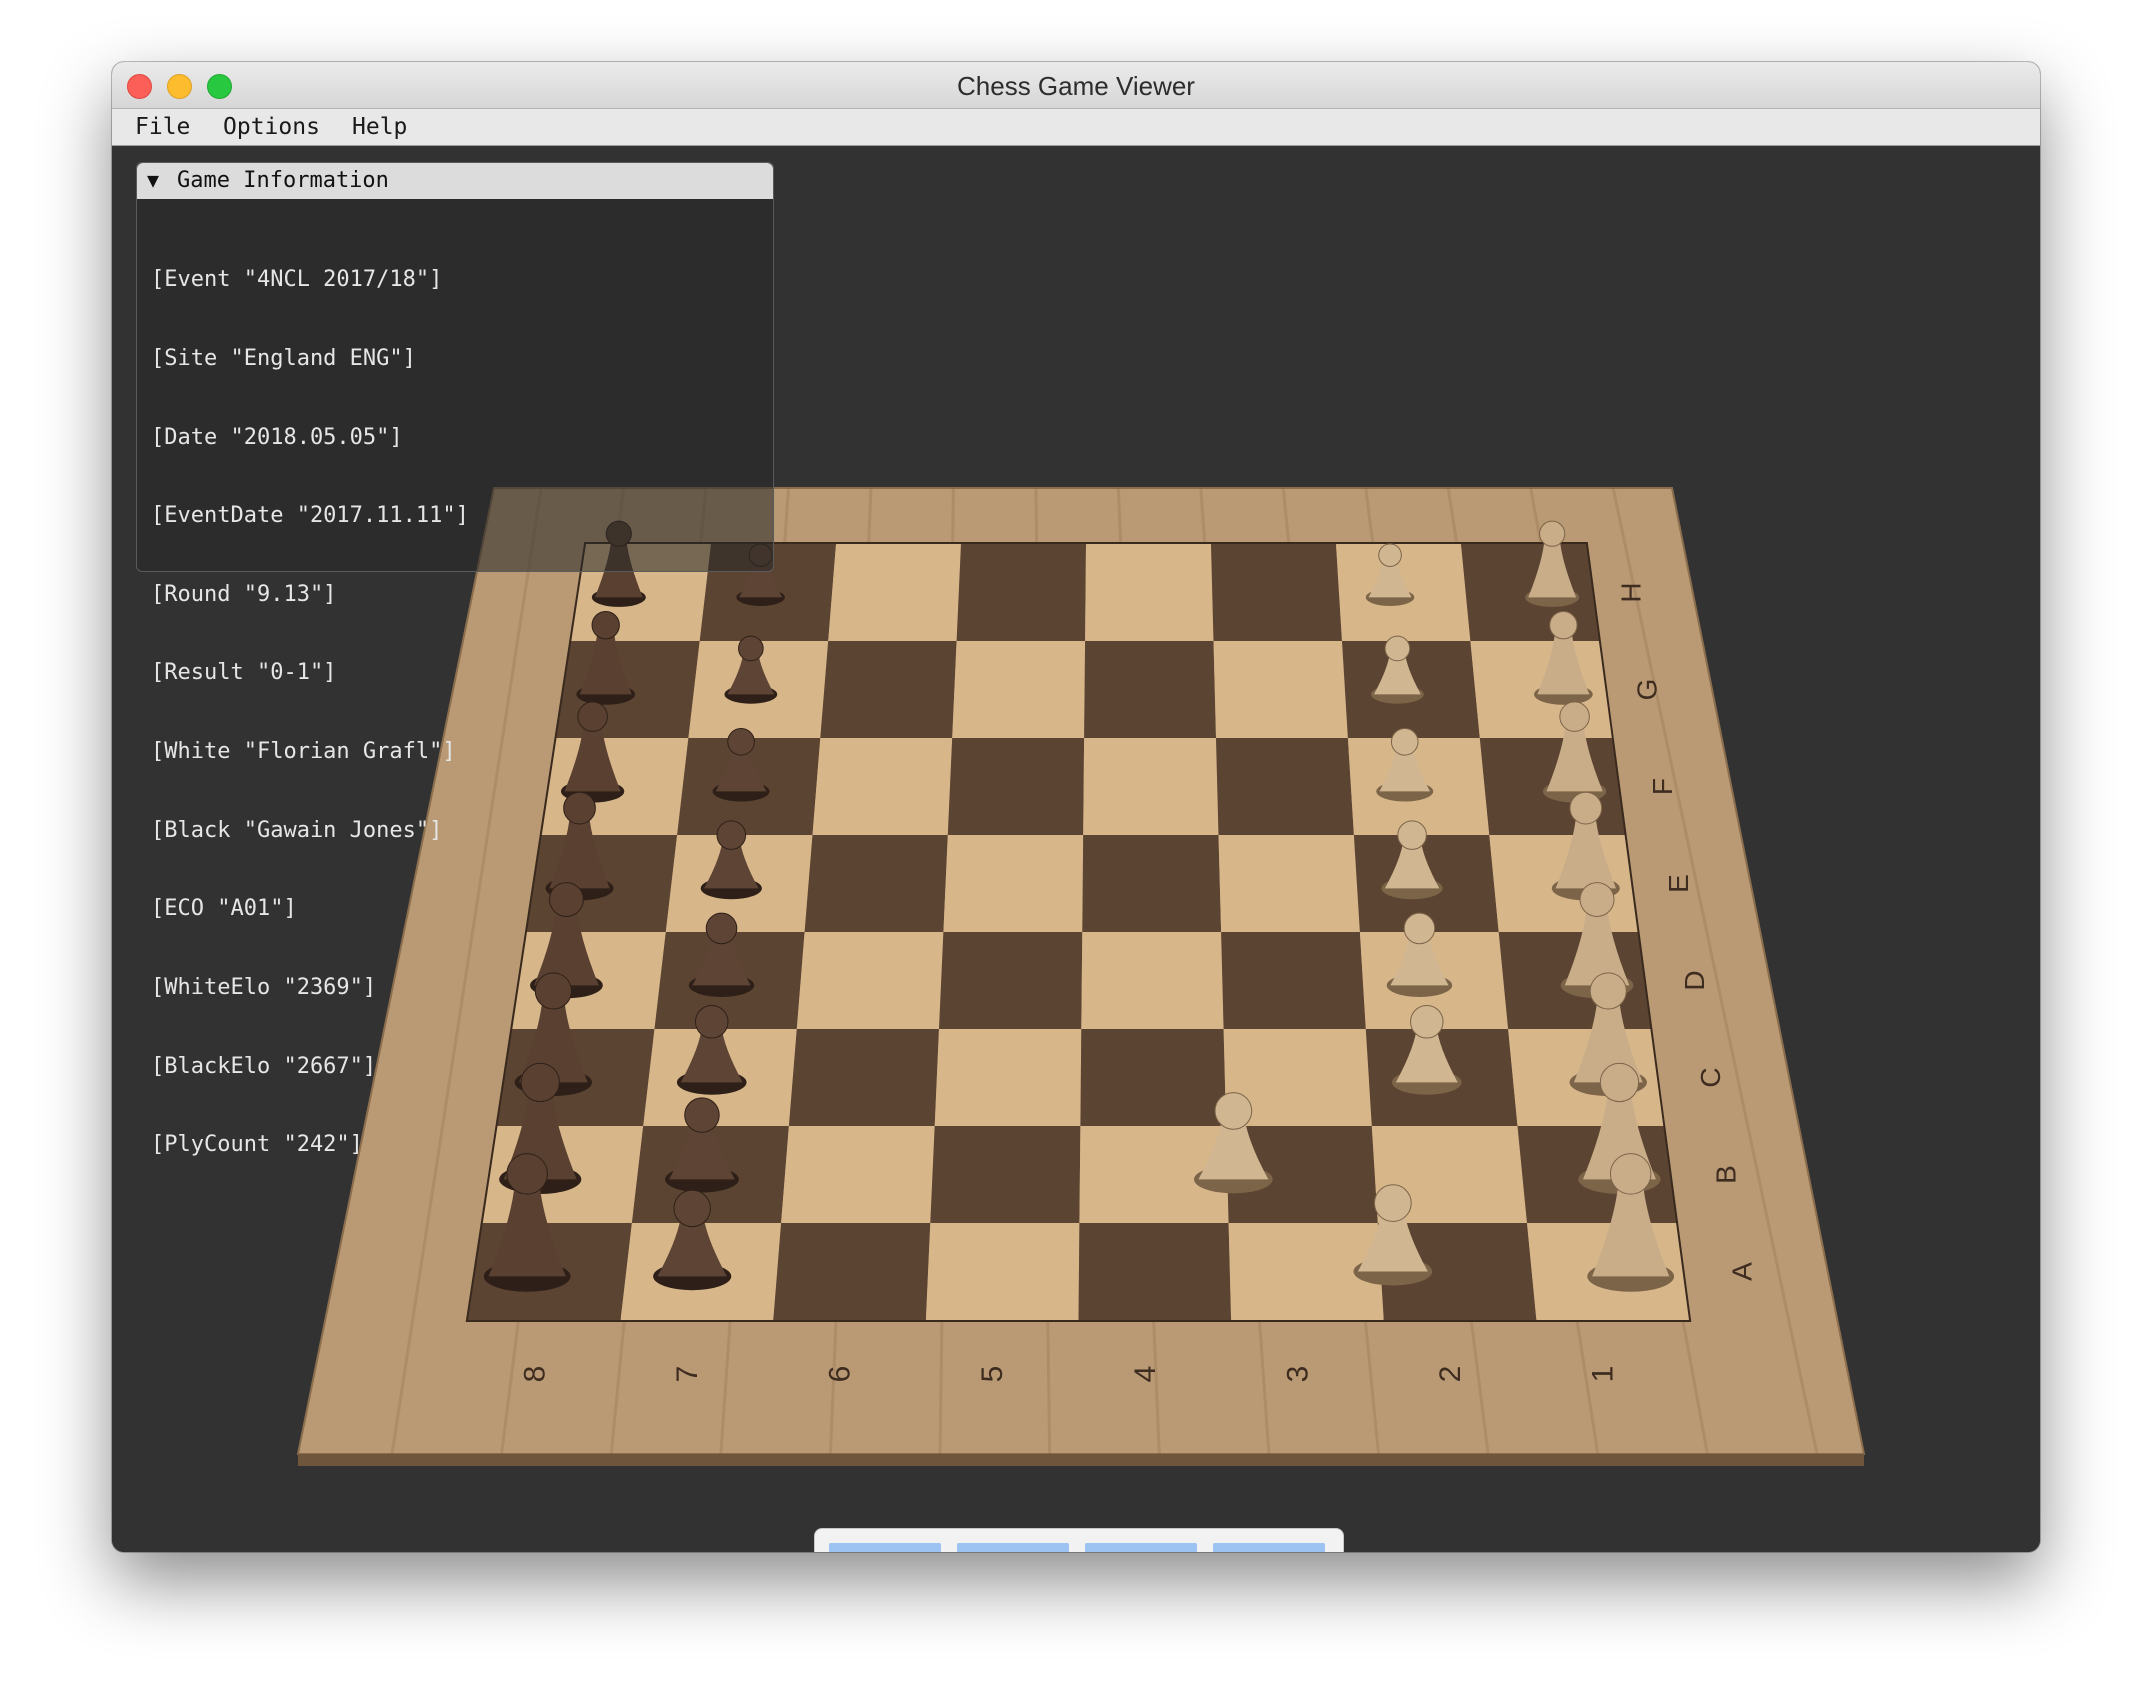 Image resolution: width=2144 pixels, height=1708 pixels. Describe the element at coordinates (379, 127) in the screenshot. I see `menu-help: Help` at that location.